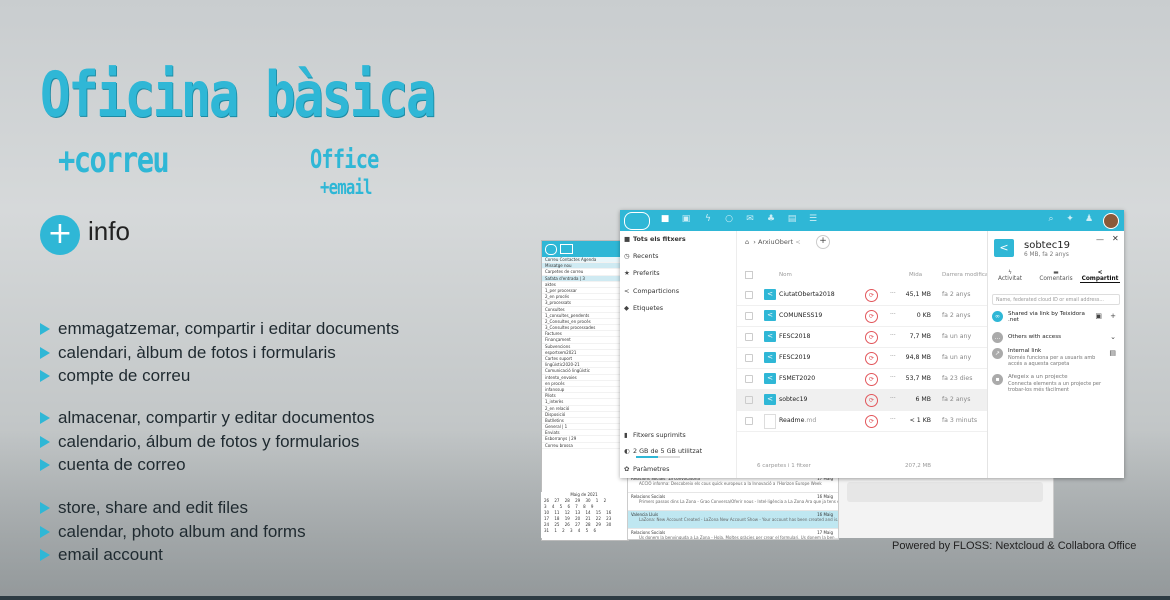 The image size is (1170, 600). What do you see at coordinates (797, 378) in the screenshot?
I see `file-name: FSMET2020` at bounding box center [797, 378].